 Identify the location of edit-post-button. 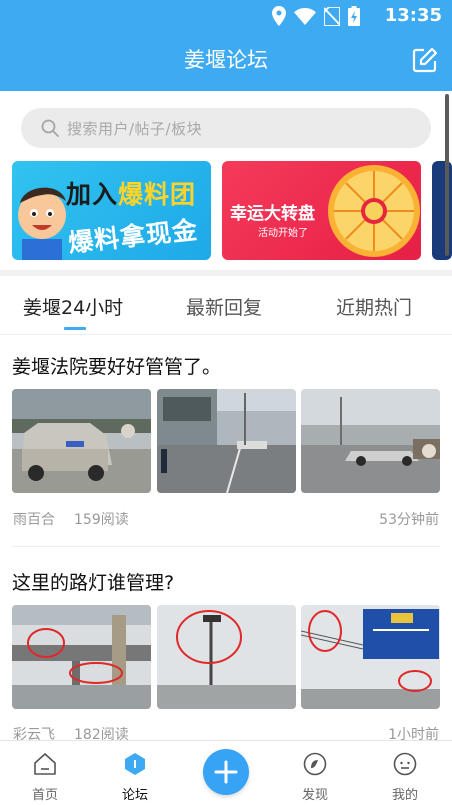
(425, 60).